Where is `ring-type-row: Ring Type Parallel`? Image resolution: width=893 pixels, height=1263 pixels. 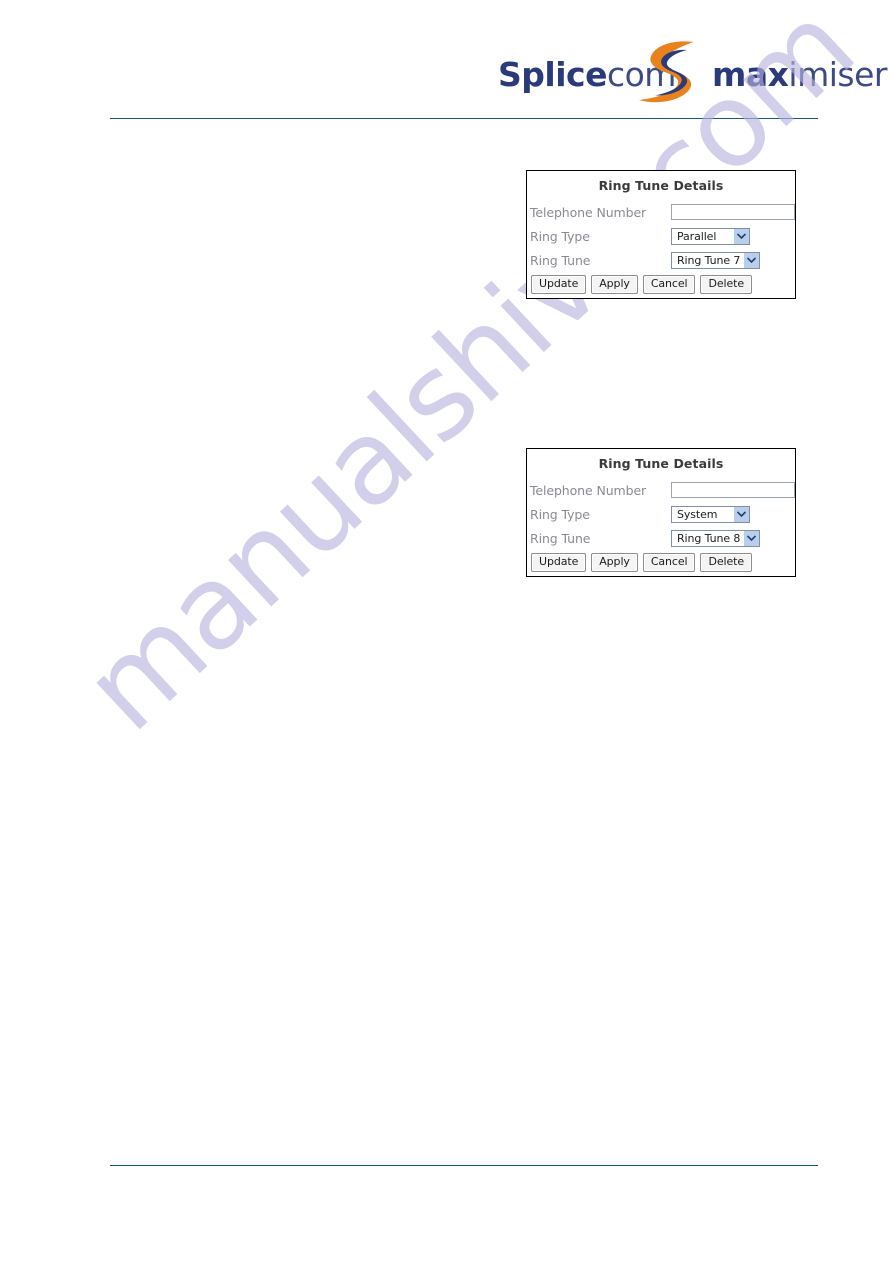
ring-type-row: Ring Type Parallel is located at coordinates (661, 236).